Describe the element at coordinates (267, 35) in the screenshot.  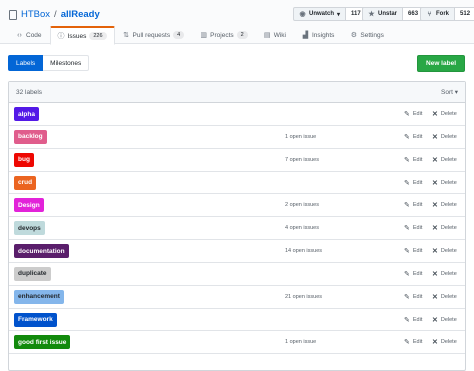
I see `book-icon: ▤` at that location.